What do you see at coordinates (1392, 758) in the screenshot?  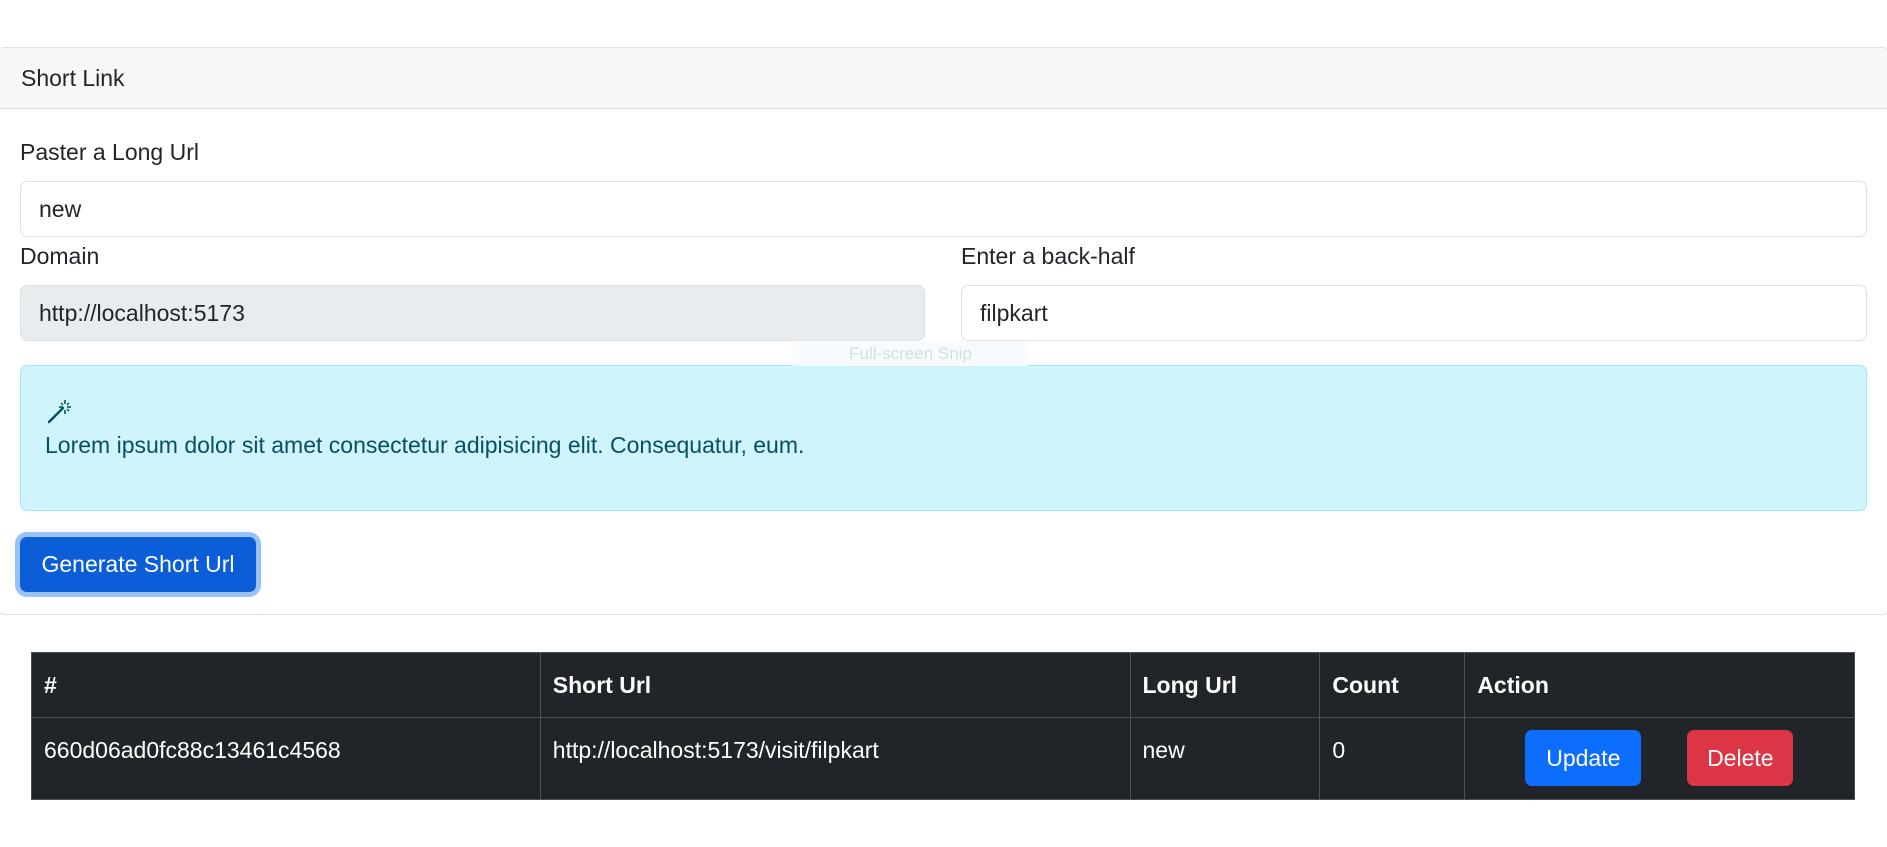 I see `cell-count: 0` at bounding box center [1392, 758].